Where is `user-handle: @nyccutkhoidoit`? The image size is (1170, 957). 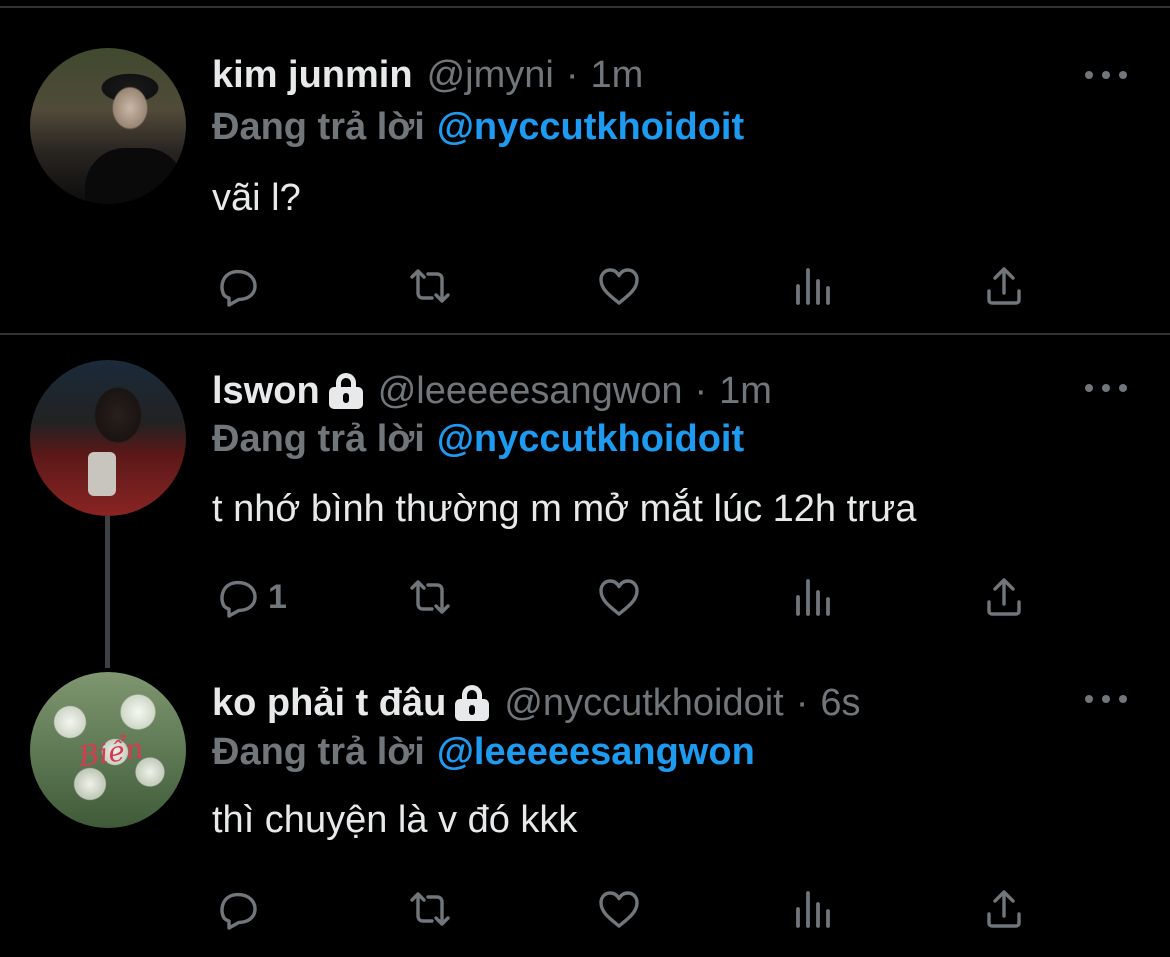 user-handle: @nyccutkhoidoit is located at coordinates (643, 703).